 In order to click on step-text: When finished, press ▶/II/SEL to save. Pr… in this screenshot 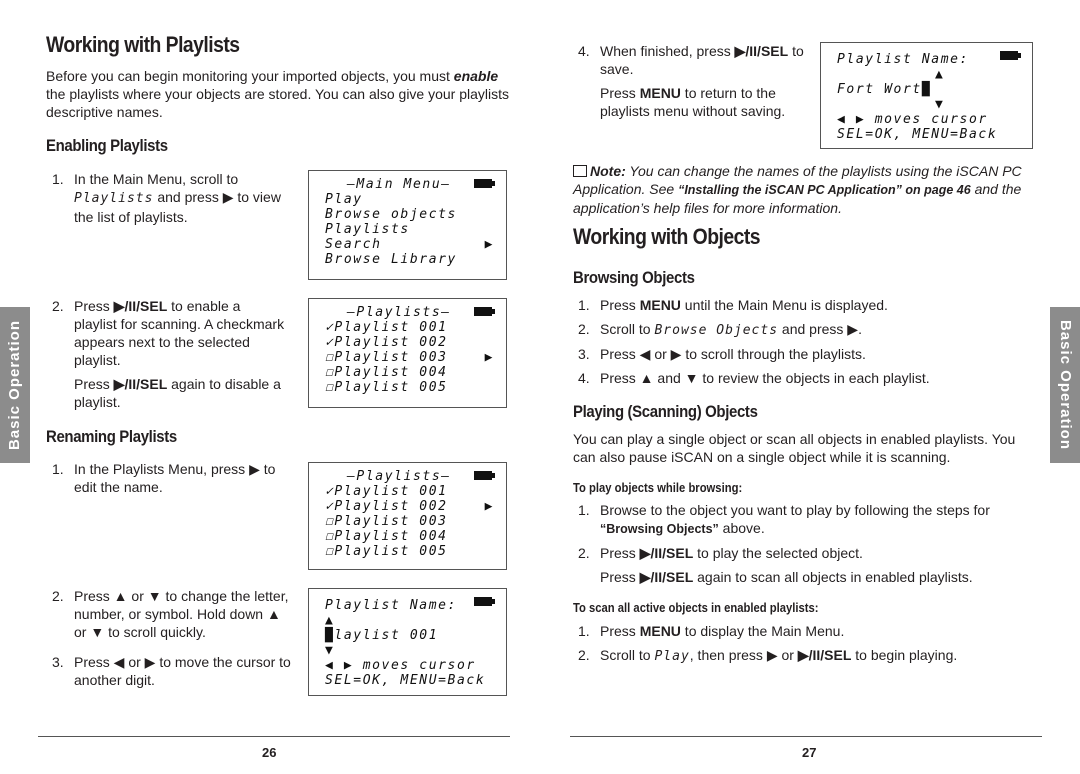, I will do `click(709, 81)`.